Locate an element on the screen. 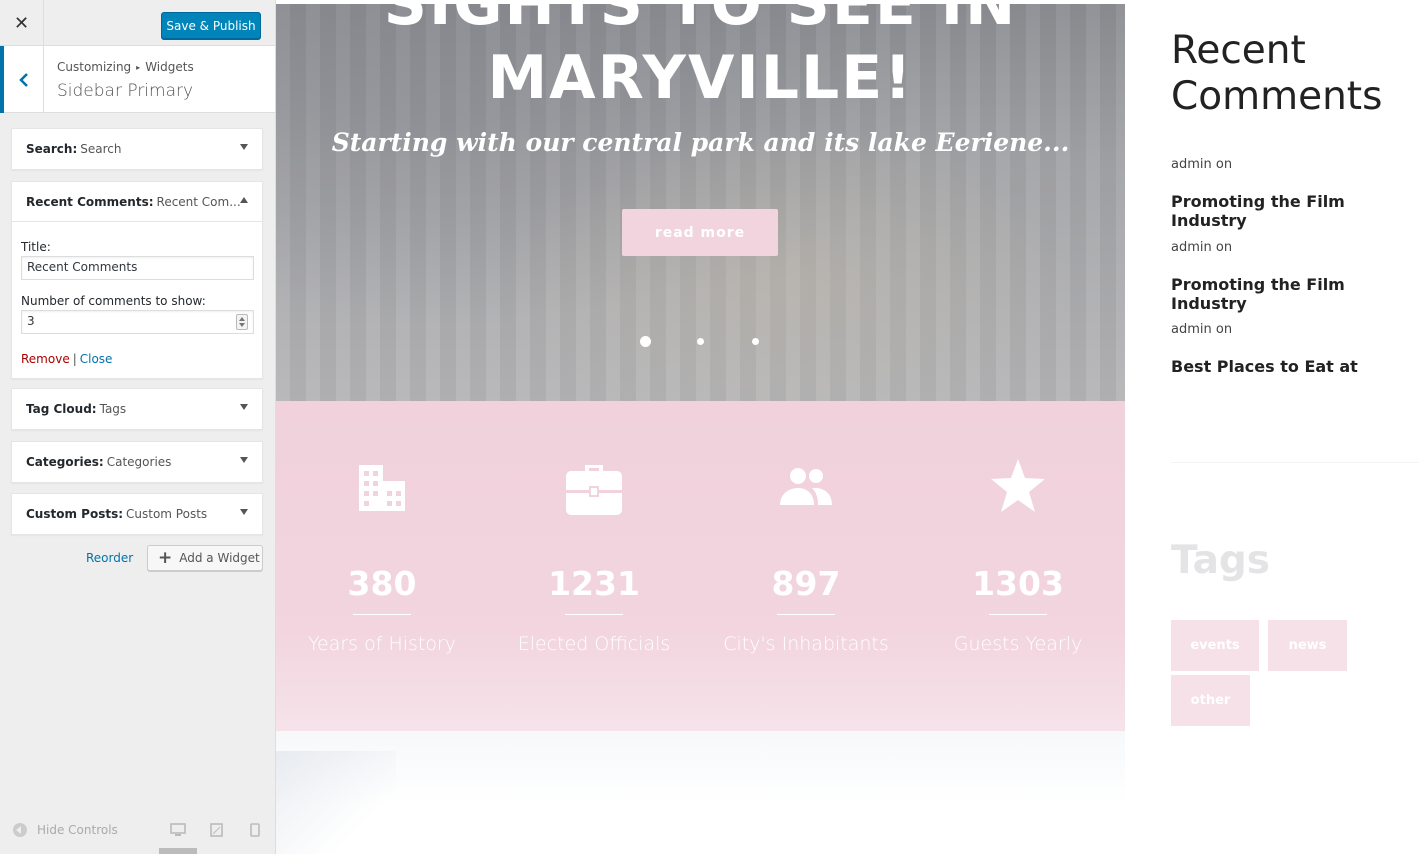 This screenshot has height=854, width=1419. stat-label: Guests Yearly is located at coordinates (1018, 644).